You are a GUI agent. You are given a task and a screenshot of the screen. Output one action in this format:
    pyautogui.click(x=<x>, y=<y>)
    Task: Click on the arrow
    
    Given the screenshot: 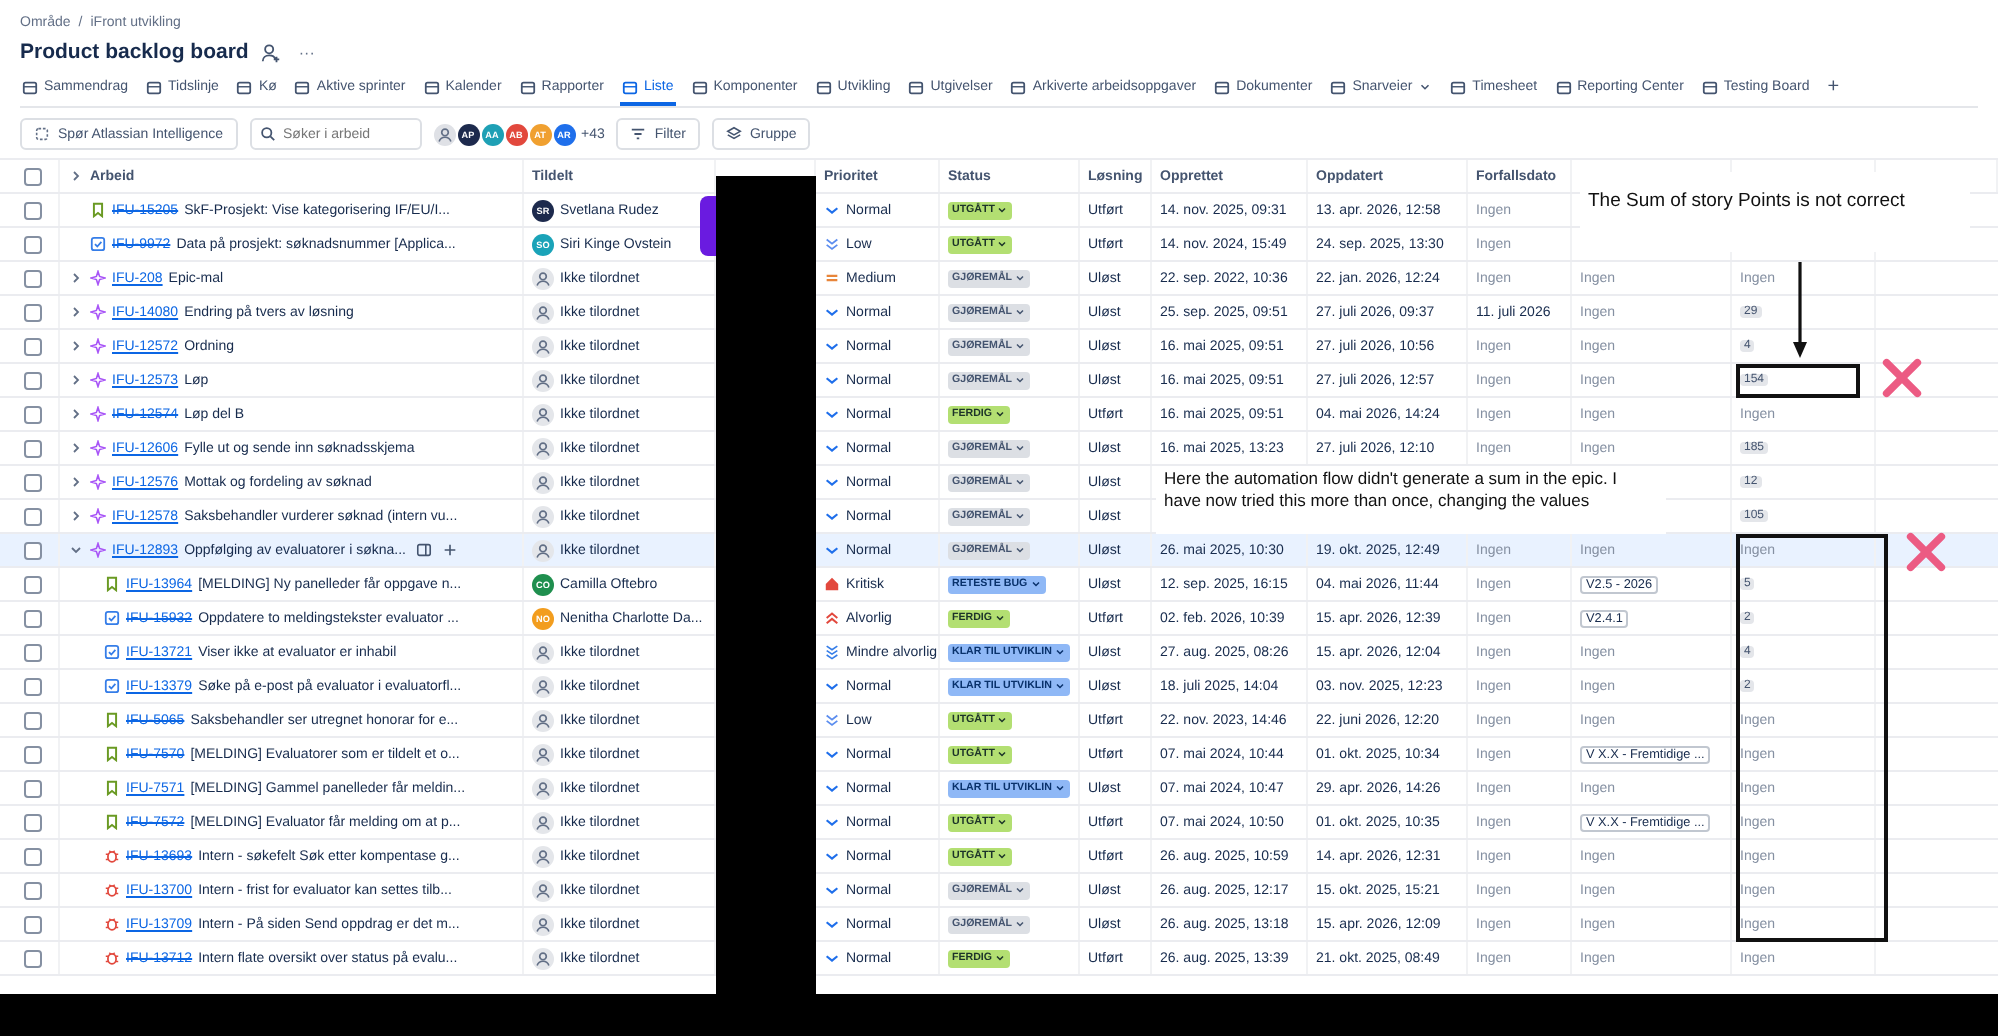 What is the action you would take?
    pyautogui.click(x=1800, y=310)
    